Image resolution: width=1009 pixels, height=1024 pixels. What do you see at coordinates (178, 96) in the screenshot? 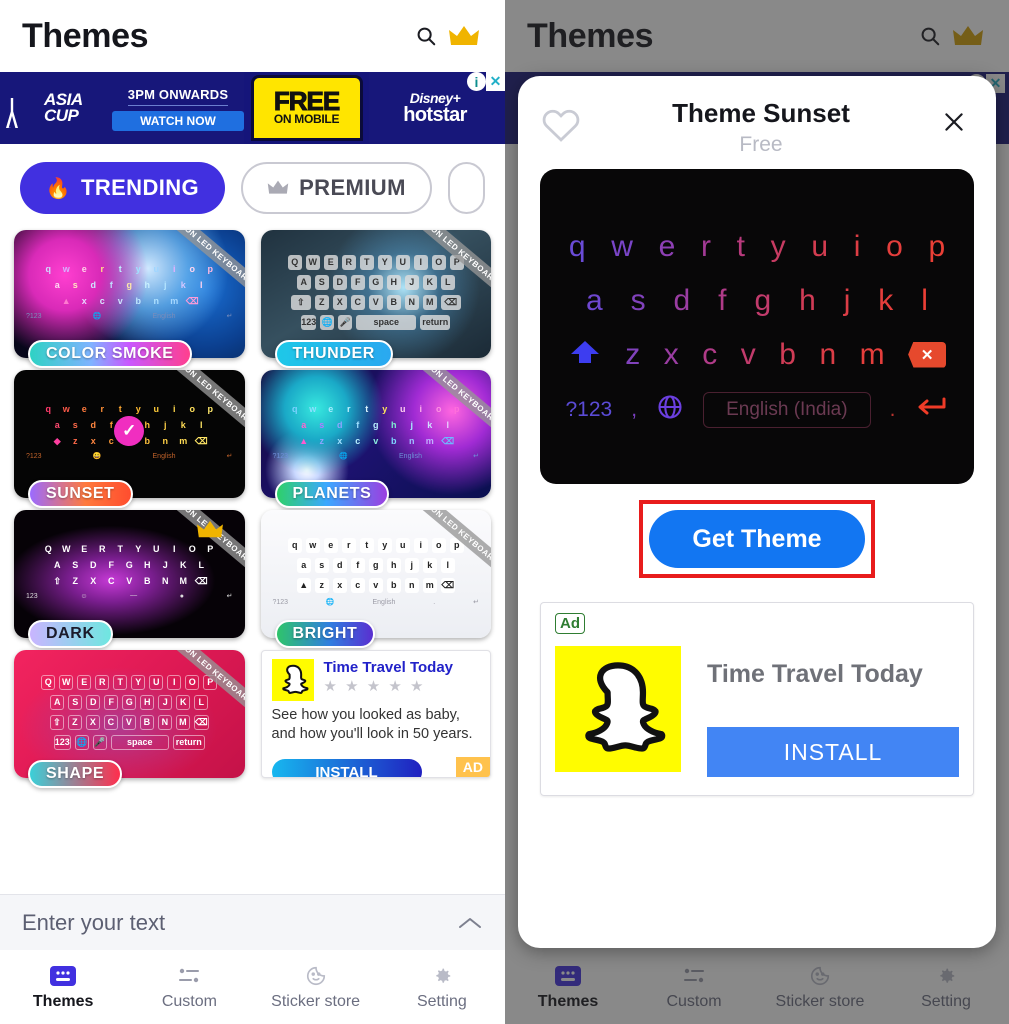
I see `ad-time-text: 3PM ONWARDS` at bounding box center [178, 96].